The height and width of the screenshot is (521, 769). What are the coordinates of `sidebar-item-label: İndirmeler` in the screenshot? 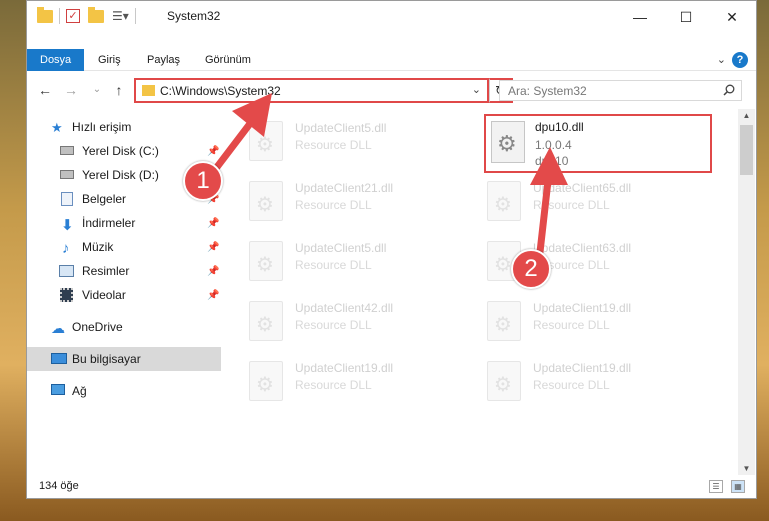 It's located at (109, 223).